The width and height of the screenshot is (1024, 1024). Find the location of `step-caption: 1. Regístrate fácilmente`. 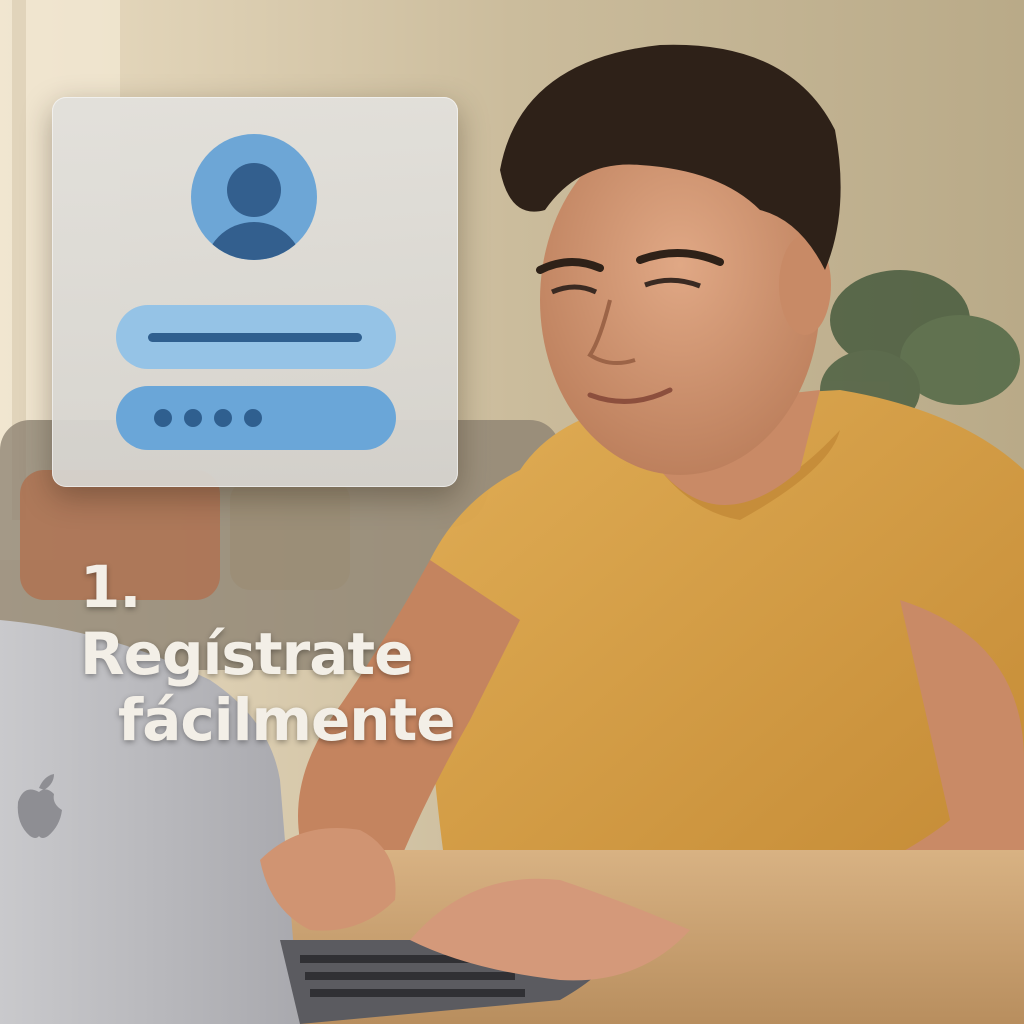

step-caption: 1. Regístrate fácilmente is located at coordinates (268, 654).